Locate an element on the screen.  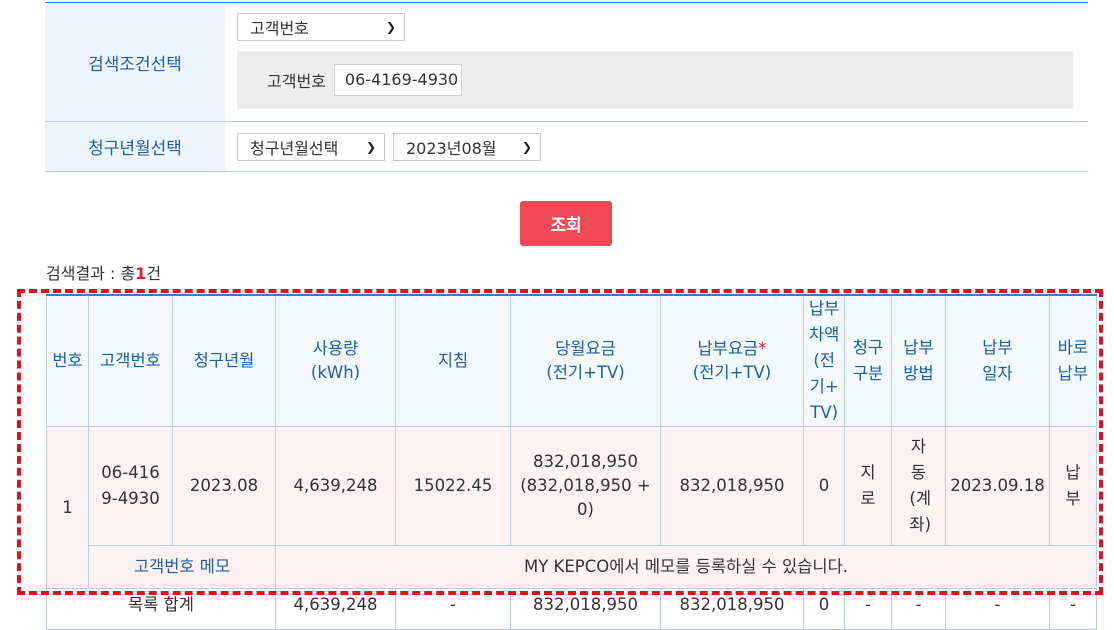
cell-diff: 0 is located at coordinates (824, 486).